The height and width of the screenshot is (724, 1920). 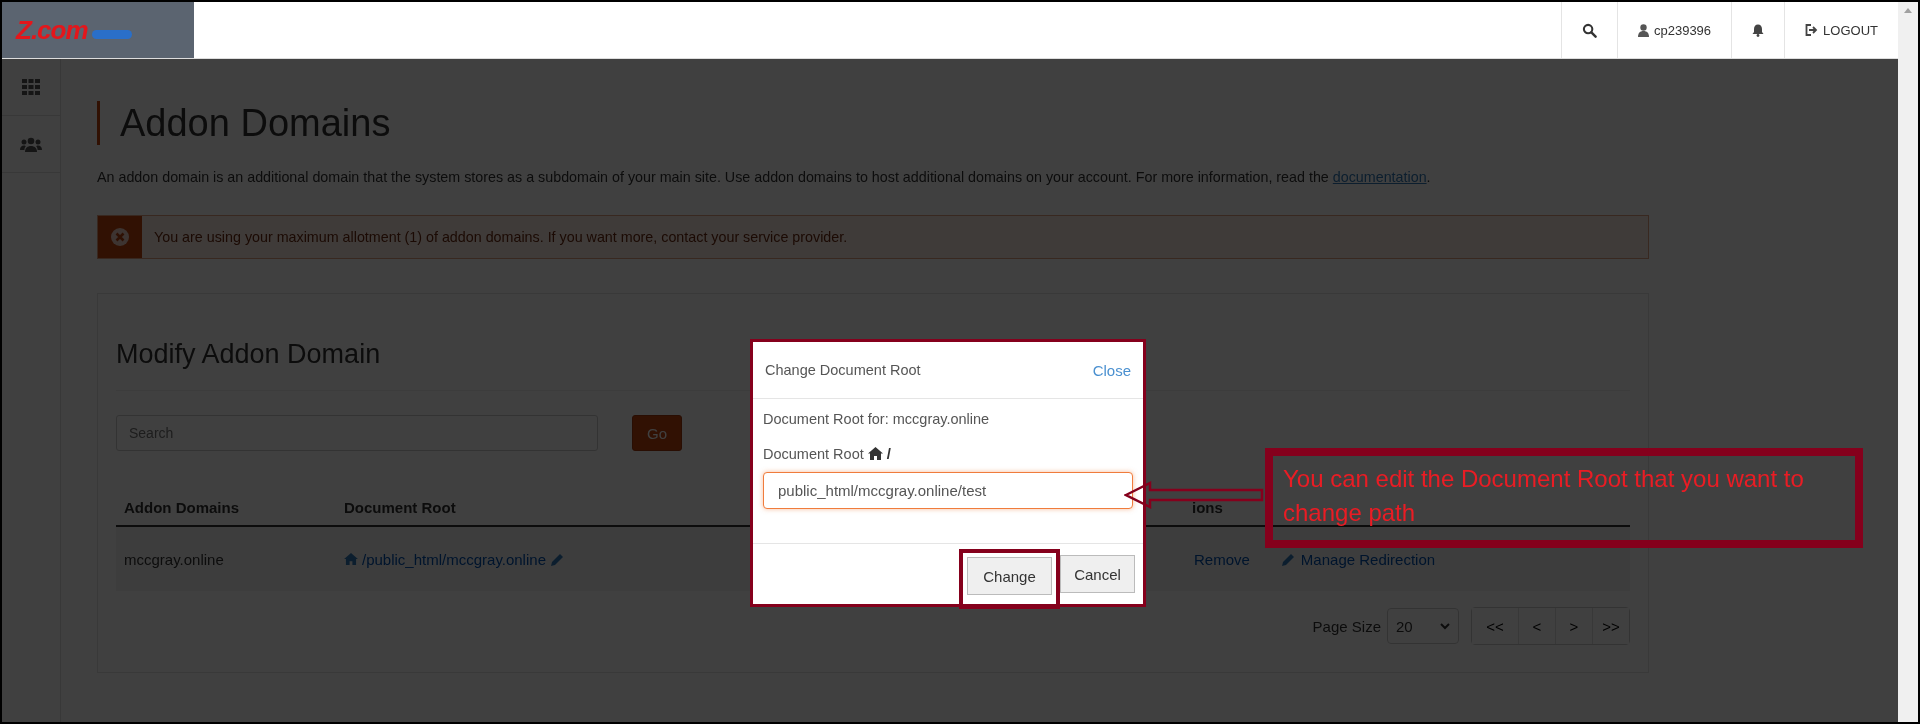 I want to click on document-root-field: public_html/mccgray.online/test, so click(x=948, y=490).